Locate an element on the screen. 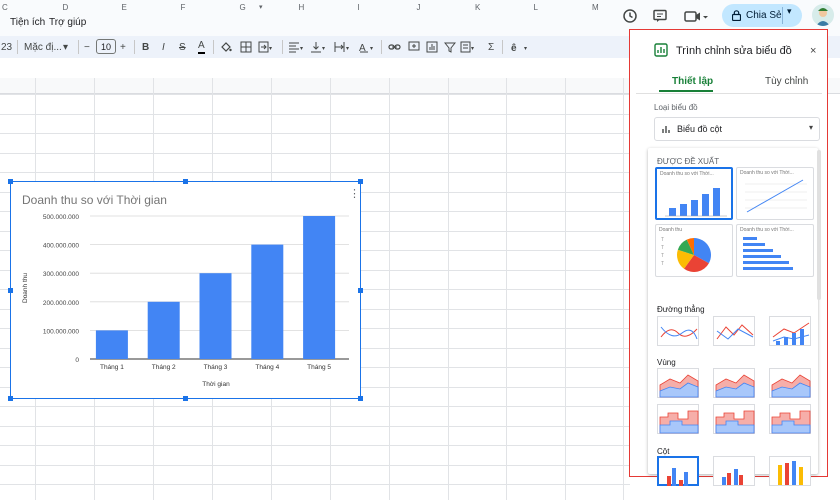 The height and width of the screenshot is (500, 840). italic-button: I is located at coordinates (163, 47).